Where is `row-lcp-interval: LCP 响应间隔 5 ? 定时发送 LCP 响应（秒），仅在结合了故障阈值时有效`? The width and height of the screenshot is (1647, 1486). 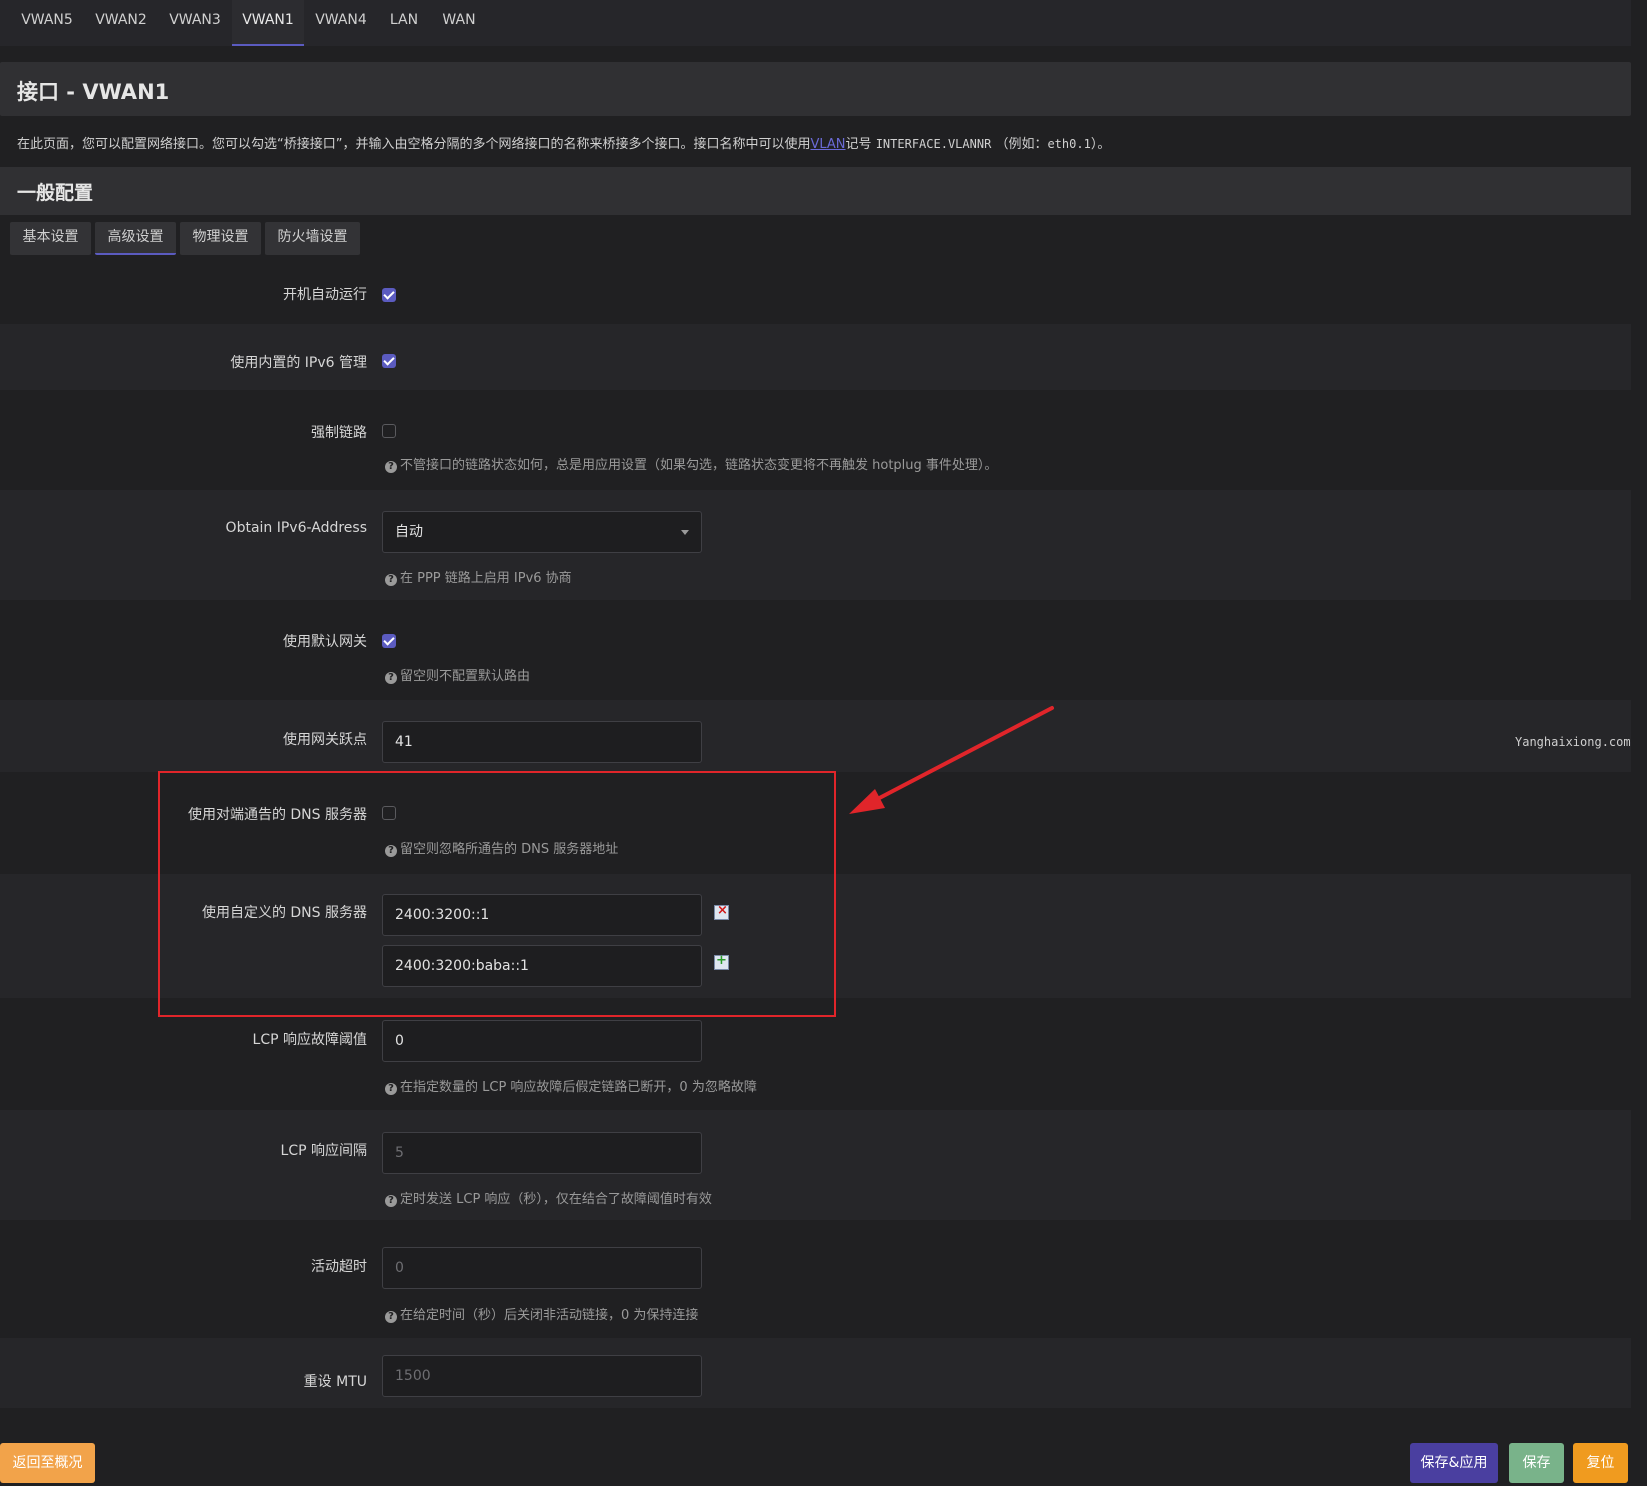 row-lcp-interval: LCP 响应间隔 5 ? 定时发送 LCP 响应（秒），仅在结合了故障阈值时有效 is located at coordinates (815, 1165).